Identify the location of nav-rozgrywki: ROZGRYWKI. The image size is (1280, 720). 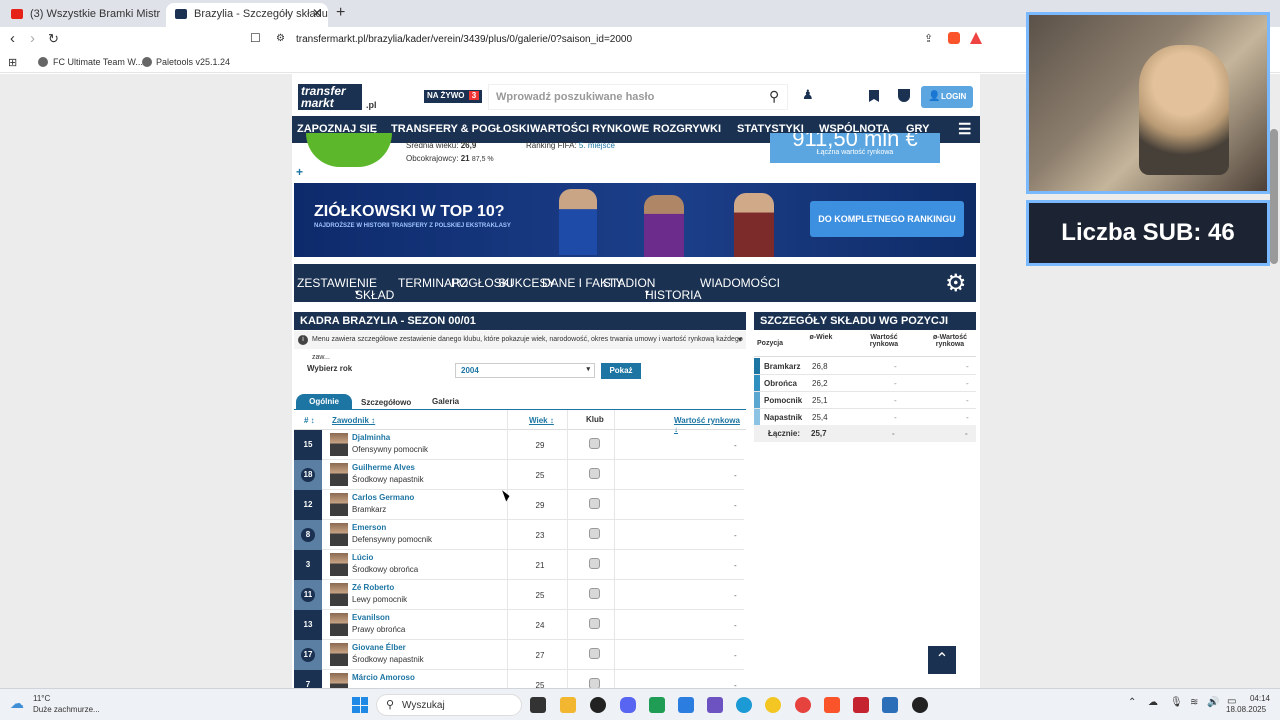
(687, 129).